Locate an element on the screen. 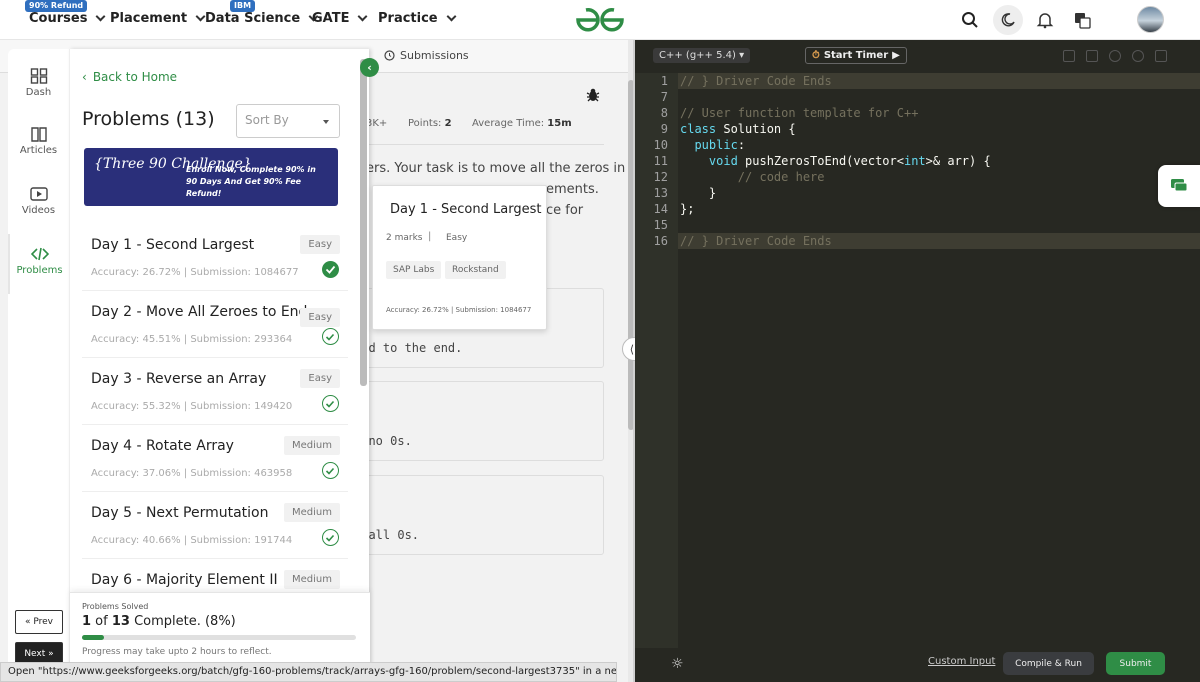 The height and width of the screenshot is (682, 1200). line-number: 10 is located at coordinates (660, 145).